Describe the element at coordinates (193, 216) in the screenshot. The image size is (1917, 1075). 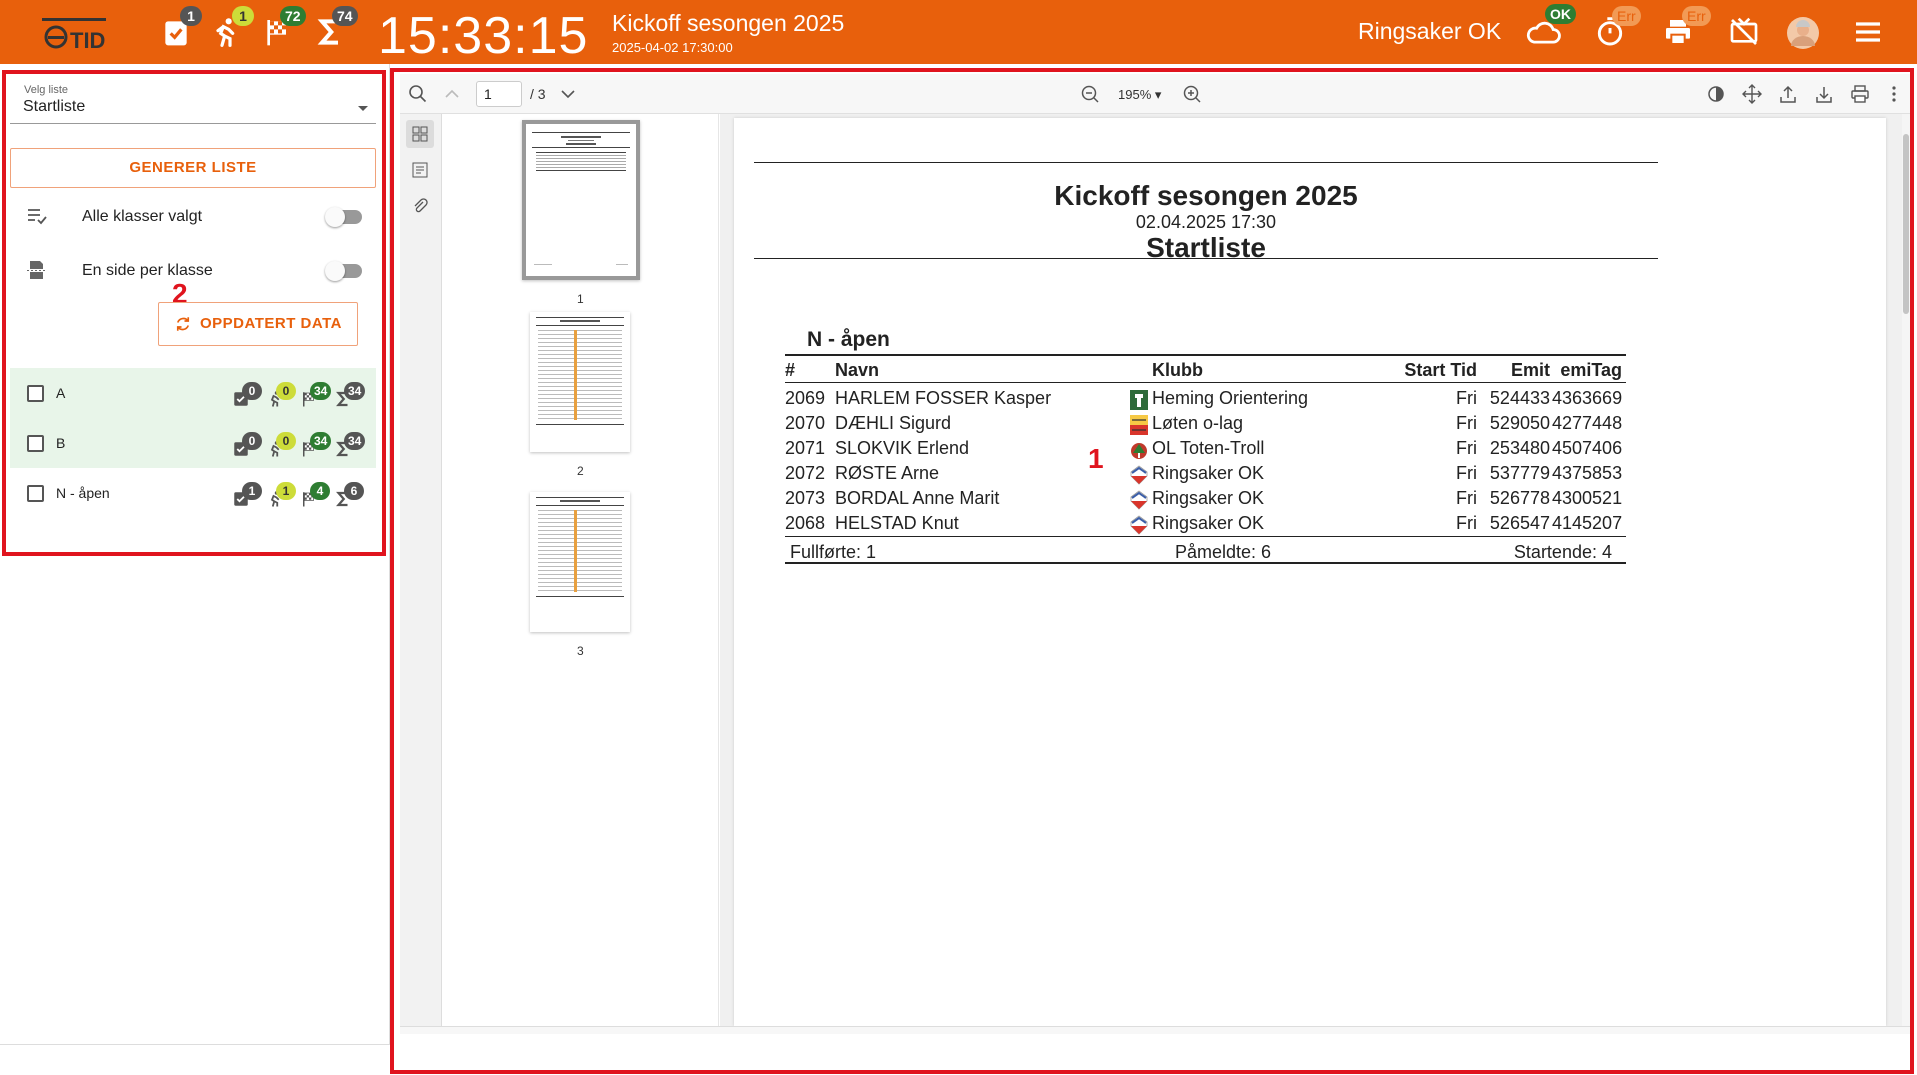
I see `toggle-row-all-classes: Alle klasser valgt` at that location.